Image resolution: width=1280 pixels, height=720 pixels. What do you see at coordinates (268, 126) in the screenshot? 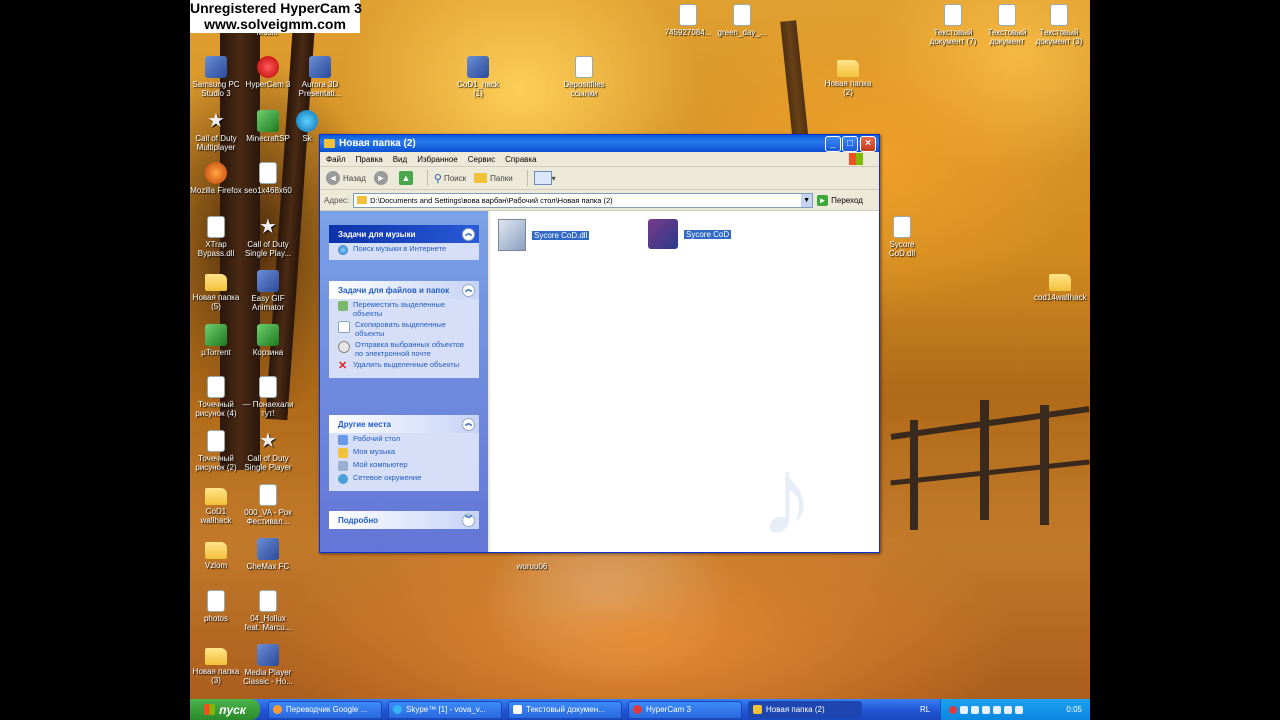
I see `desktop-icon: MinecraftSP` at bounding box center [268, 126].